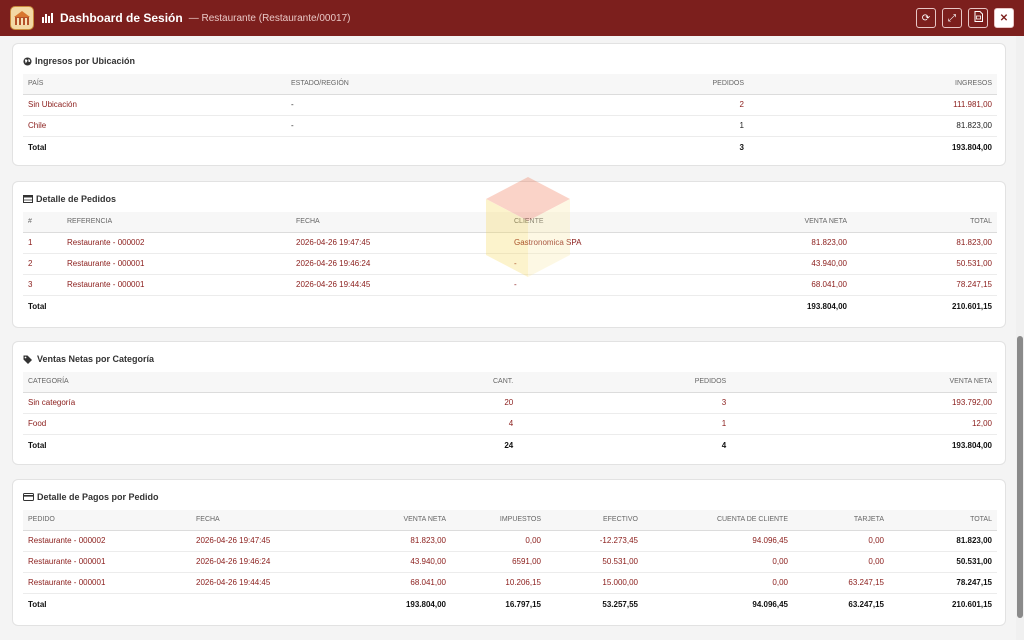 Image resolution: width=1024 pixels, height=640 pixels. Describe the element at coordinates (269, 18) in the screenshot. I see `page-subtitle: — Restaurante (Restaurante/00017)` at that location.